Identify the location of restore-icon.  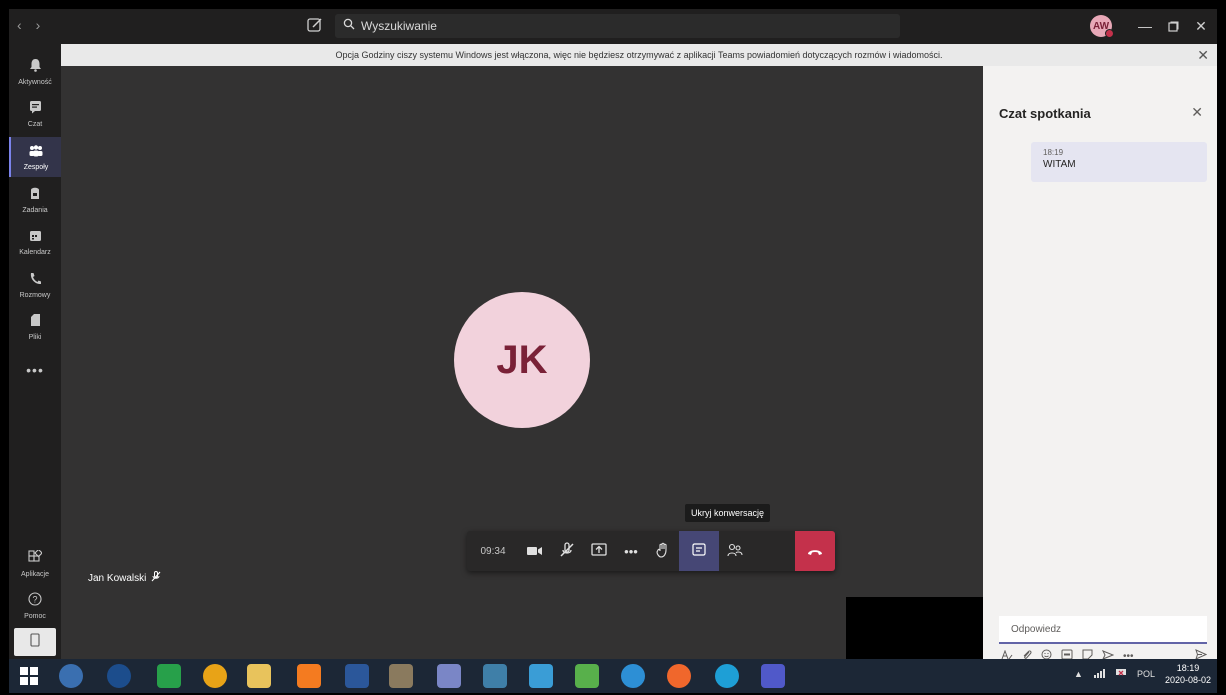
(1173, 26).